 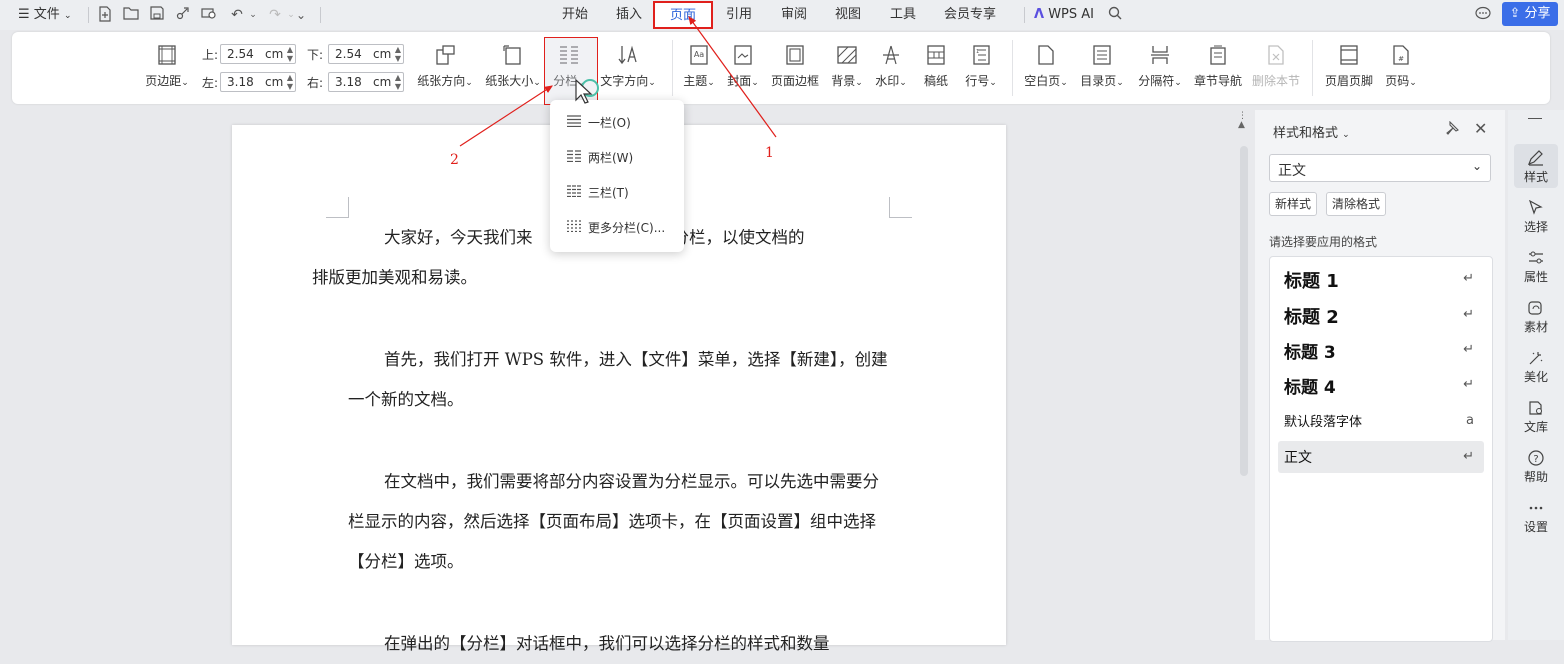 I want to click on sidebar-item-settings: 设置, so click(x=1536, y=516).